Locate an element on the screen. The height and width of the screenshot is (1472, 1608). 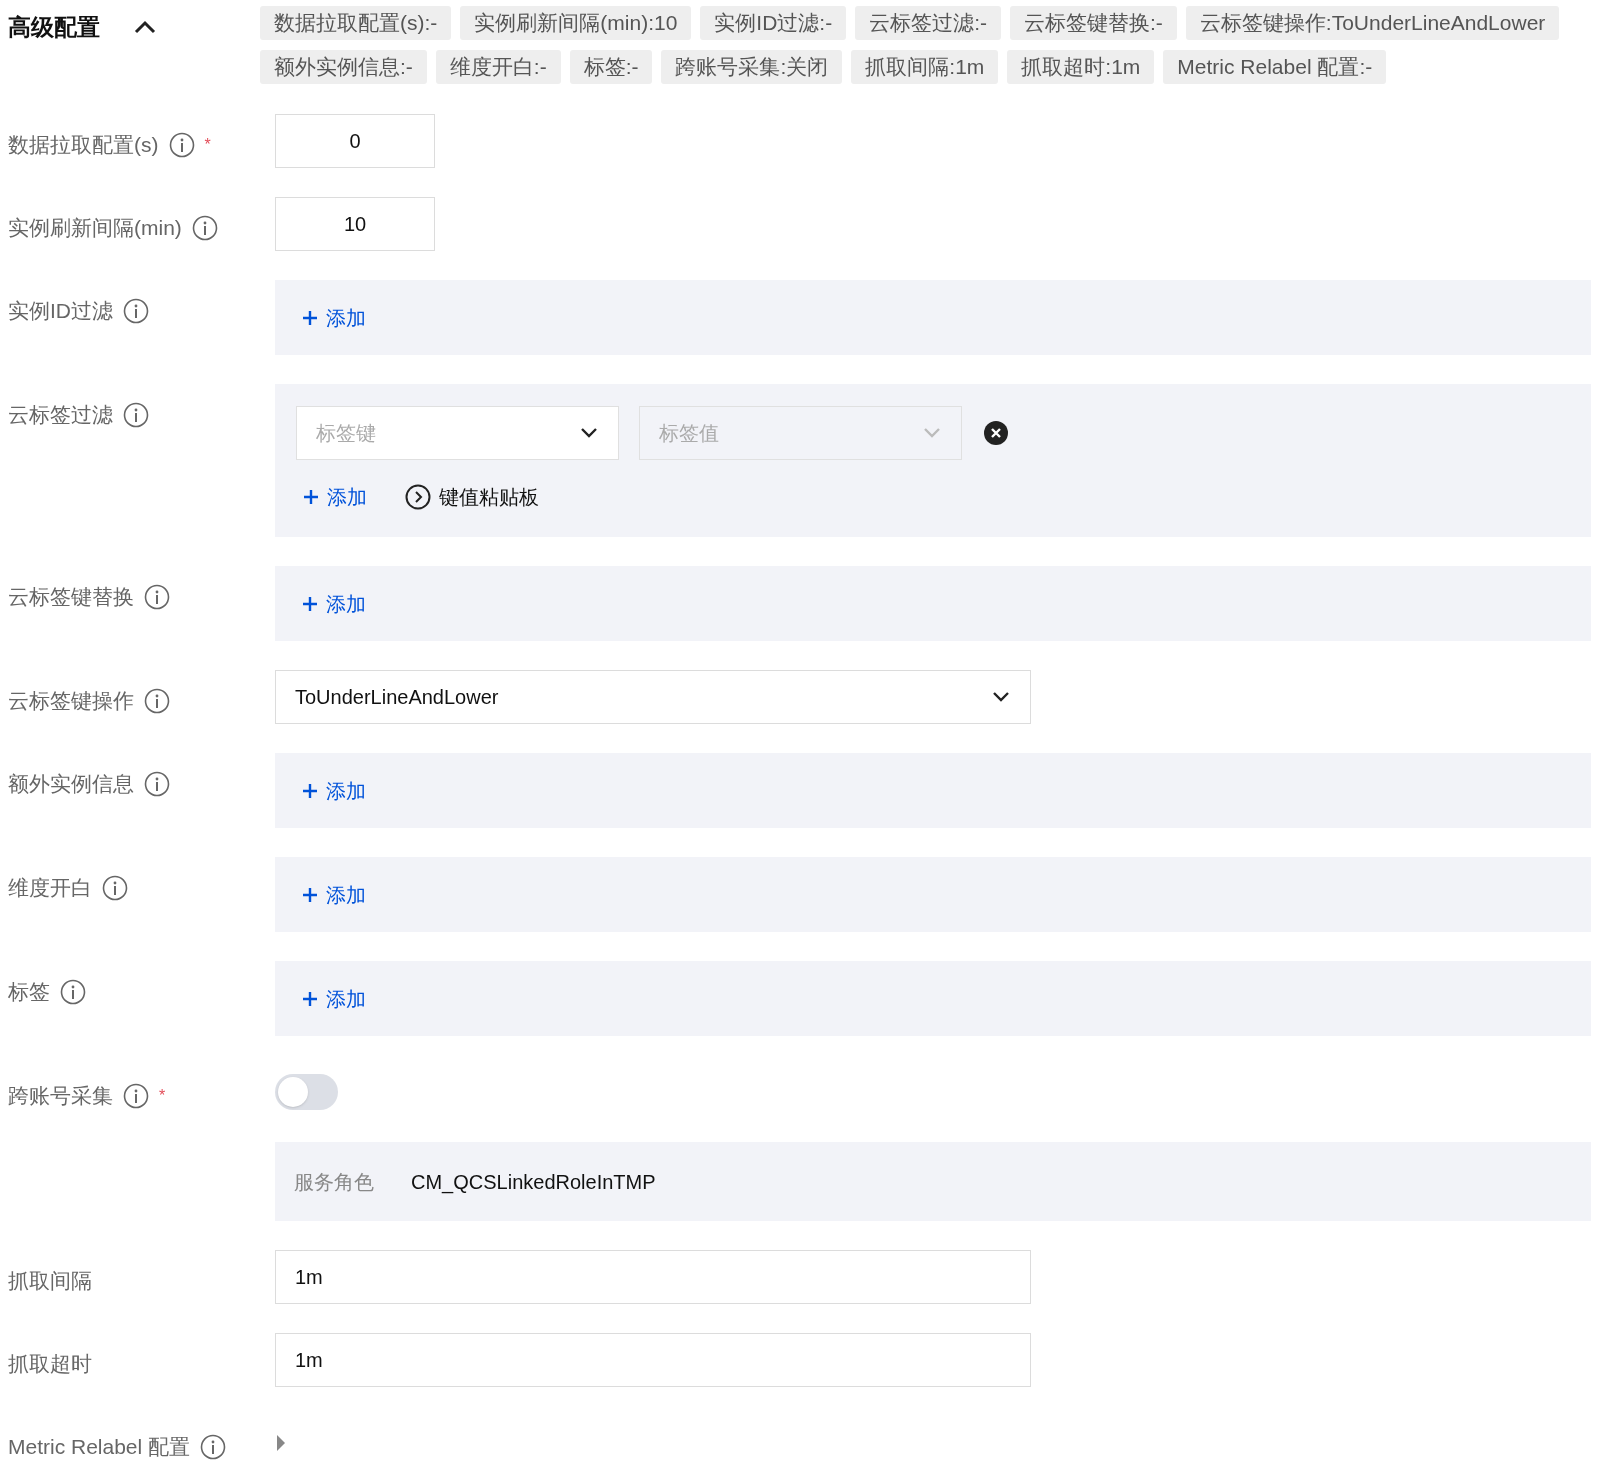
collapse-chevron-icon is located at coordinates (145, 27).